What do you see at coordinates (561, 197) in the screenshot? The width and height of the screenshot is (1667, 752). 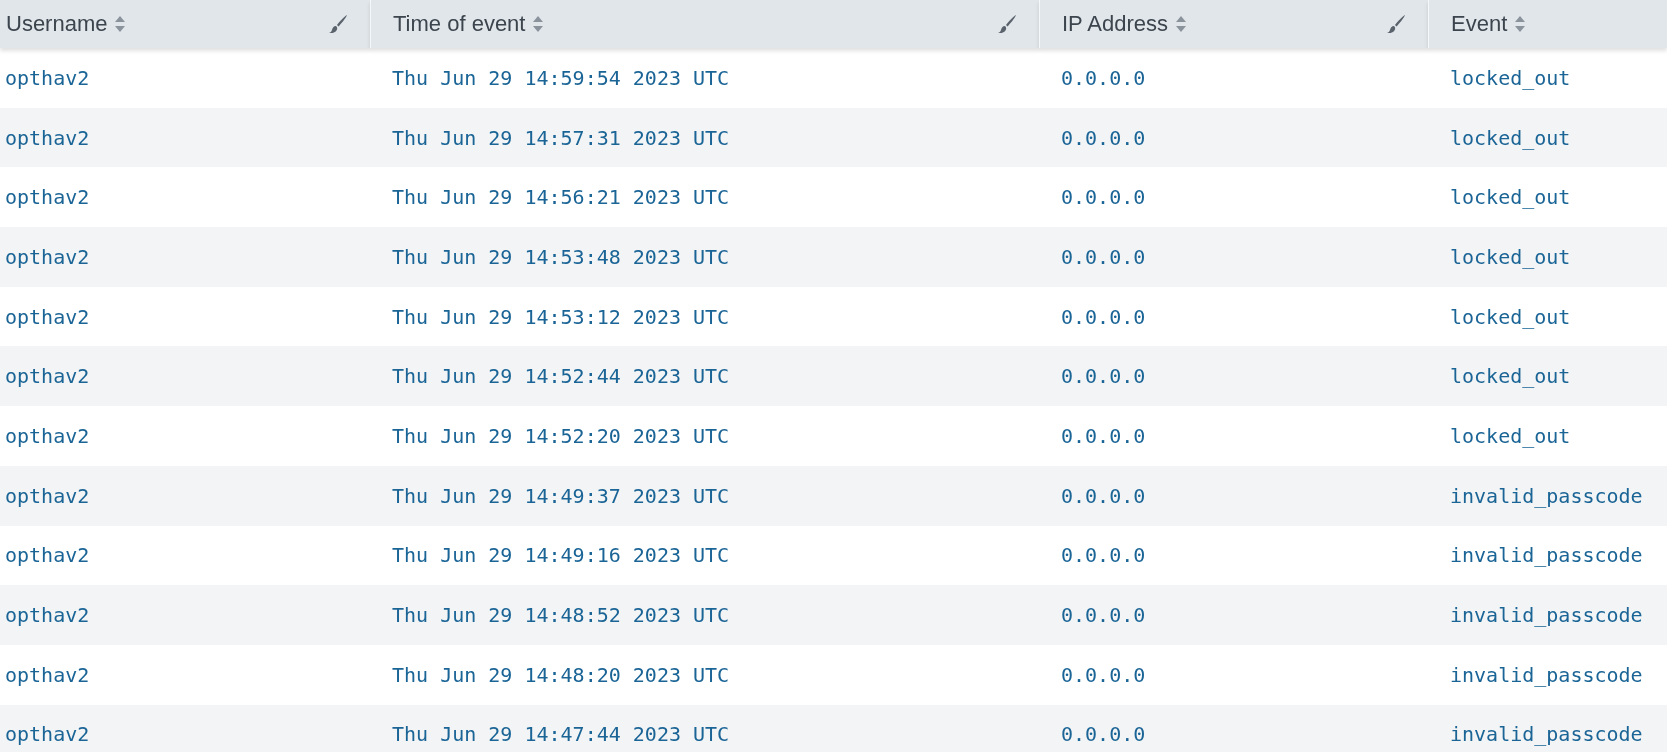 I see `table-cell: Thu Jun 29 14:56:21 2023 UTC` at bounding box center [561, 197].